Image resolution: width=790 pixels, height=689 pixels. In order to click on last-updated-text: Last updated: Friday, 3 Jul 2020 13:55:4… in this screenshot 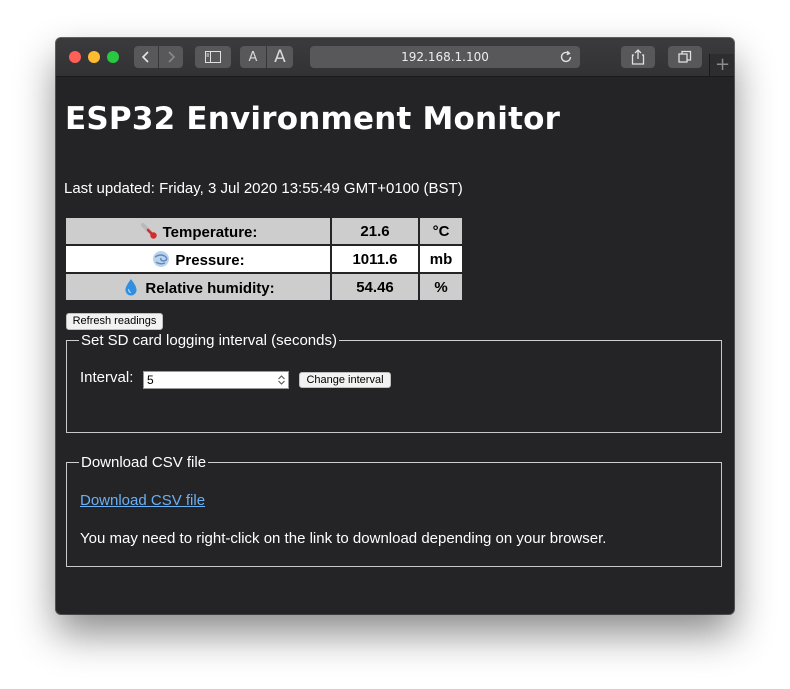, I will do `click(263, 188)`.